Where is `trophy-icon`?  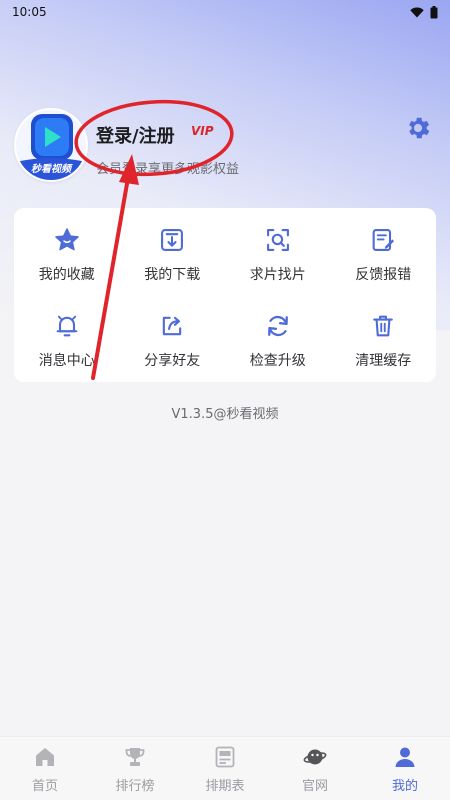
trophy-icon is located at coordinates (135, 757).